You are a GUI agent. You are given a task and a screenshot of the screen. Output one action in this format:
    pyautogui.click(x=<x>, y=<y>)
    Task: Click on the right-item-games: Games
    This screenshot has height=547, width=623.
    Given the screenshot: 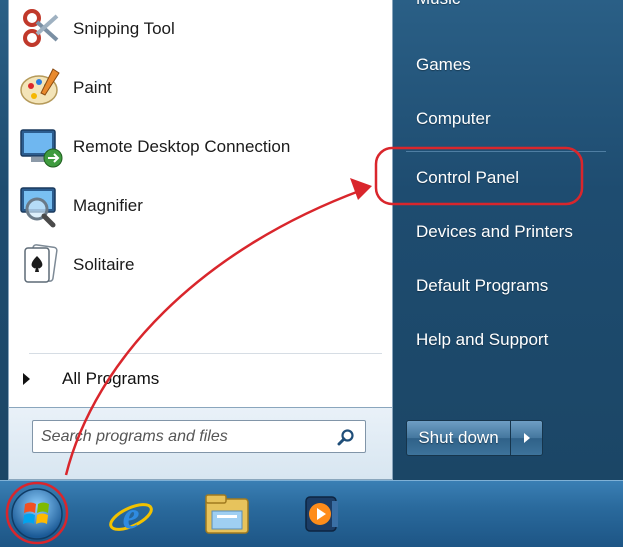 What is the action you would take?
    pyautogui.click(x=443, y=68)
    